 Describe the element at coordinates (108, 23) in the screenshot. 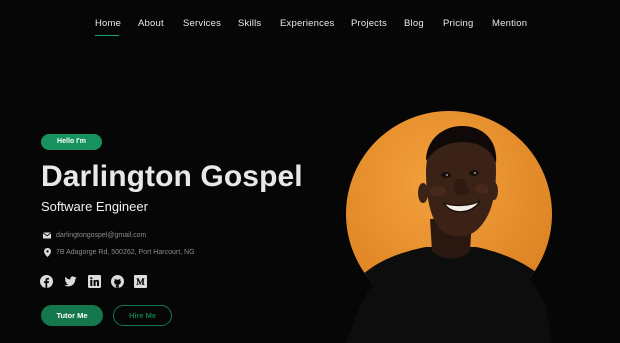

I see `nav-item-home: Home` at that location.